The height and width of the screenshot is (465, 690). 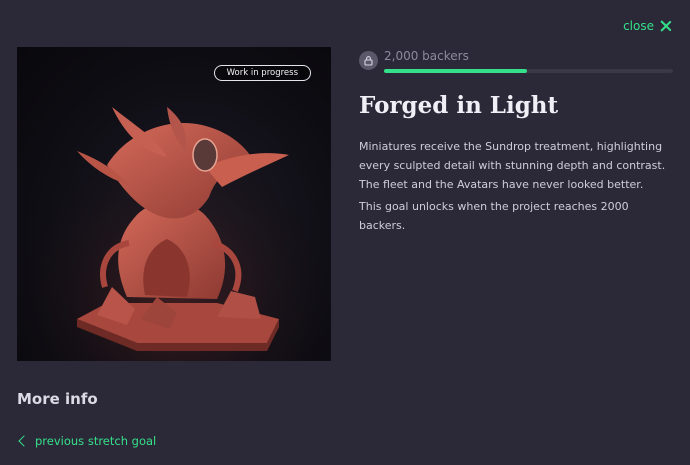 I want to click on close-button: close, so click(x=647, y=26).